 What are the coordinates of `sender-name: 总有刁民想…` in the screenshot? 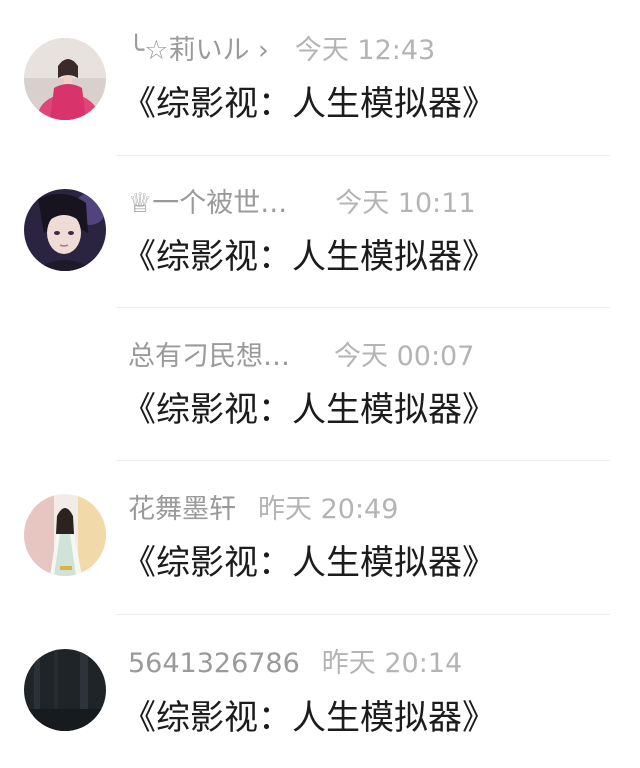 It's located at (209, 356).